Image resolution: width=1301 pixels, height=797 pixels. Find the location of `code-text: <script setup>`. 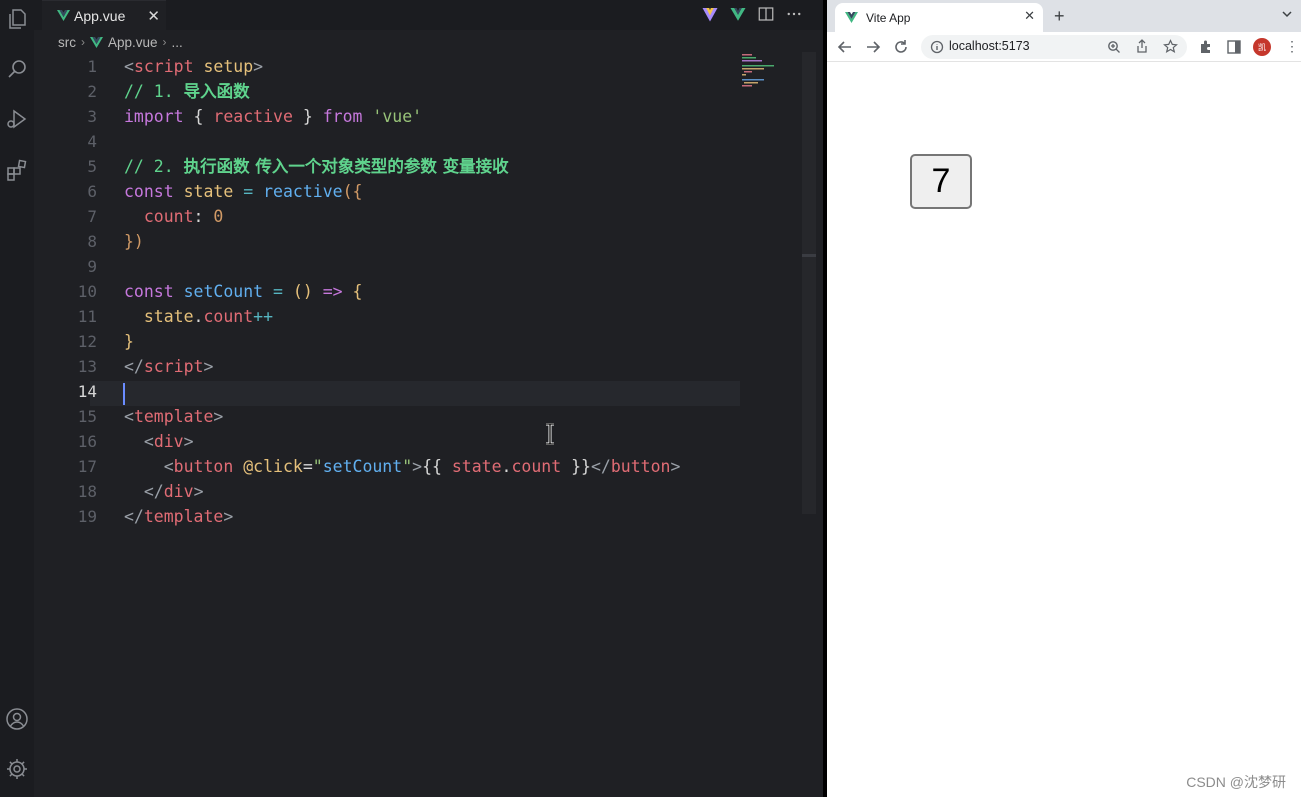

code-text: <script setup> is located at coordinates (193, 66).